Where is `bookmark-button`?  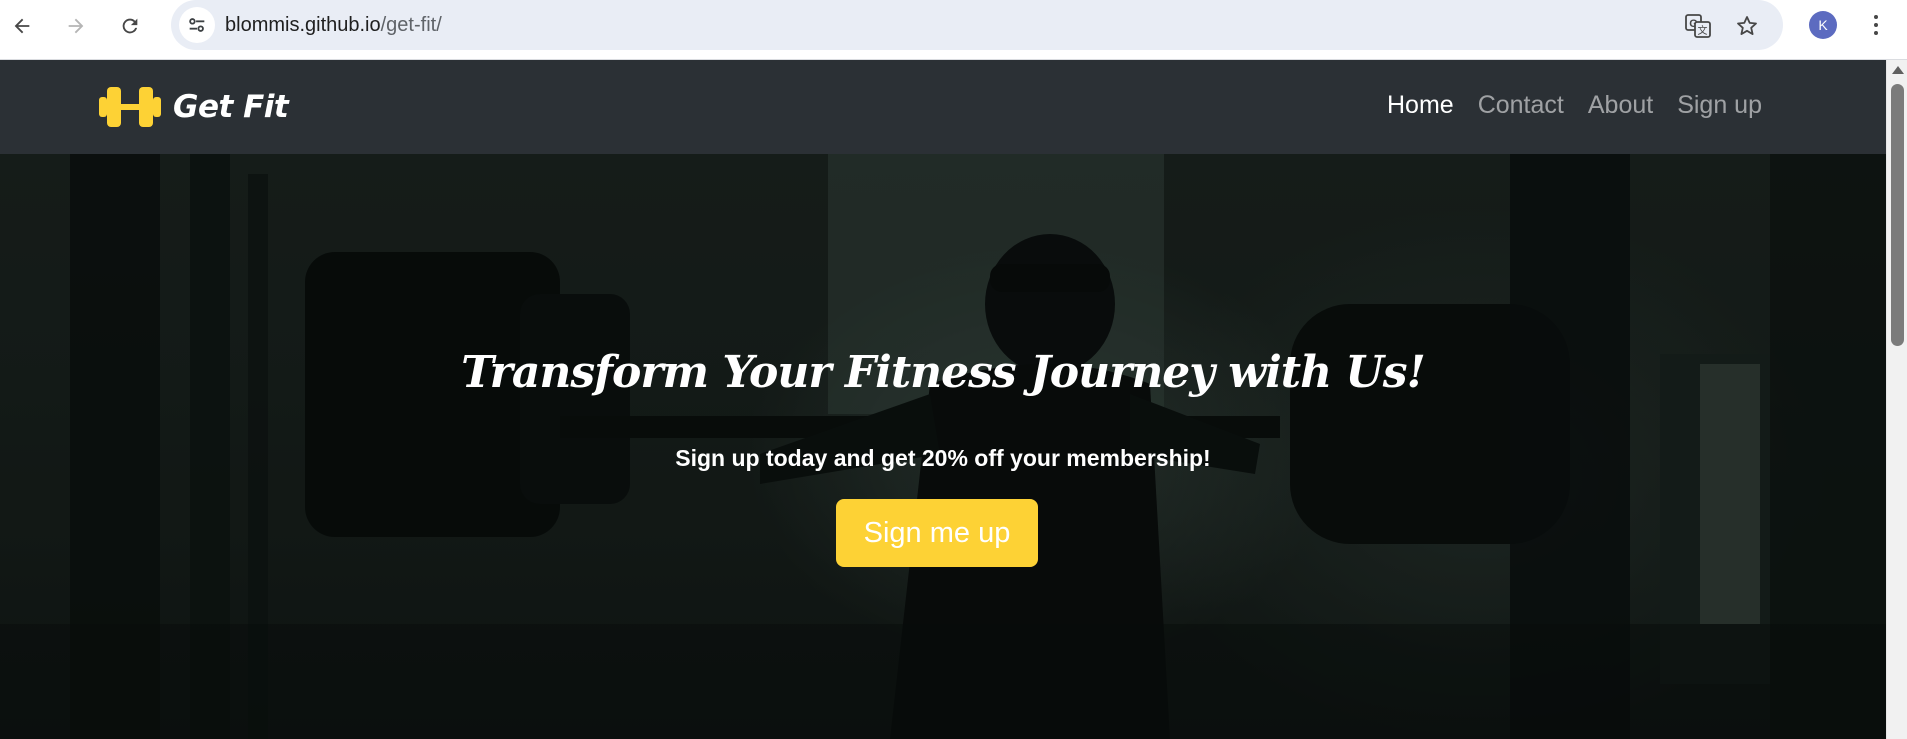 bookmark-button is located at coordinates (1747, 26).